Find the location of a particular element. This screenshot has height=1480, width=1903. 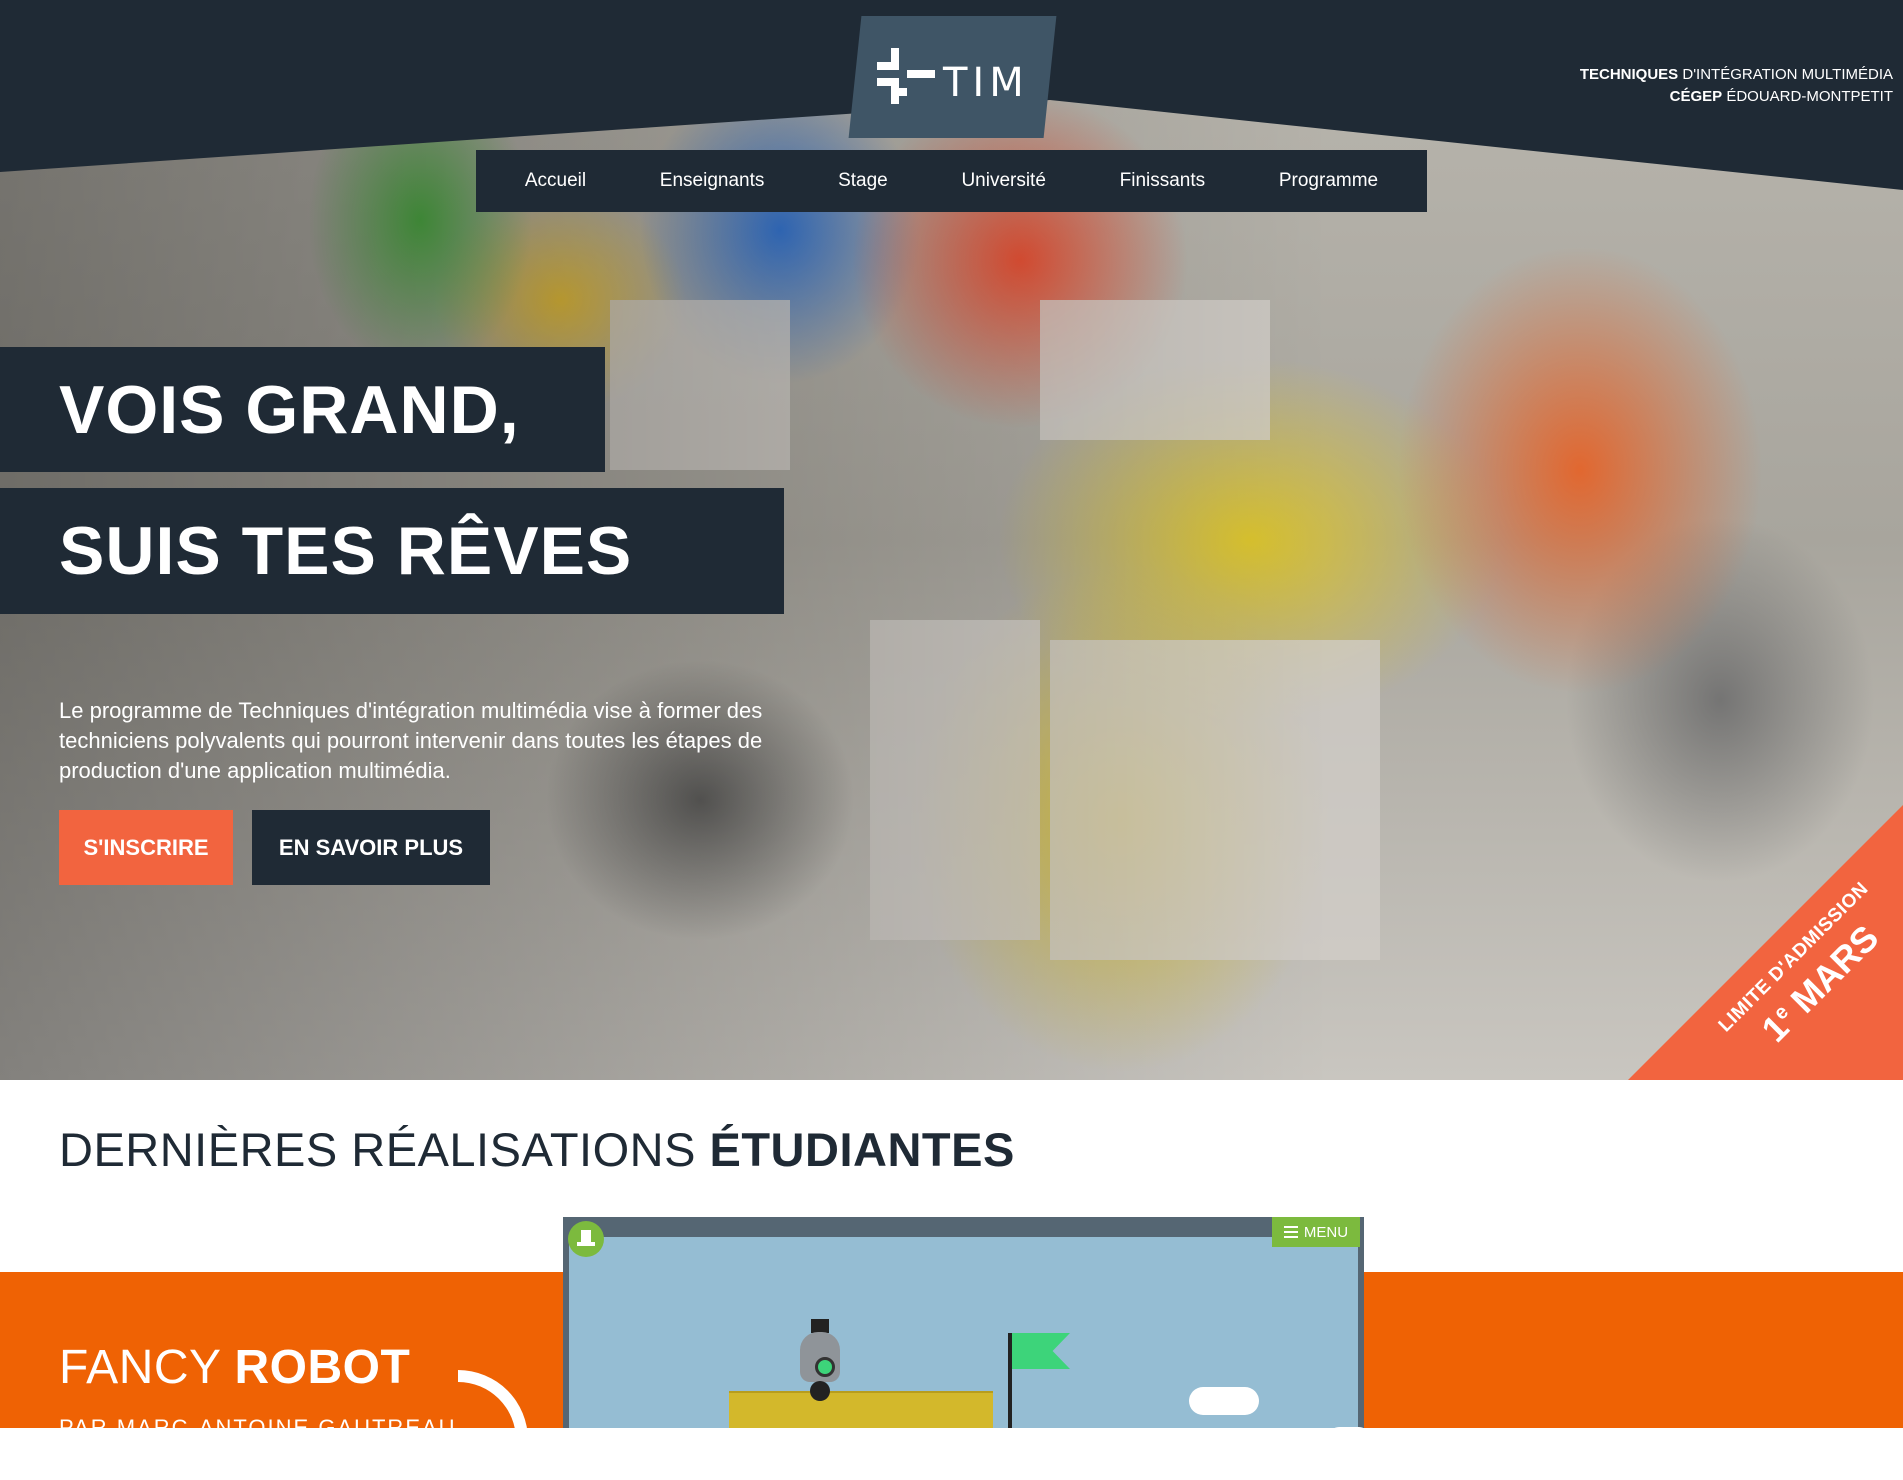

hat-icon is located at coordinates (586, 1239).